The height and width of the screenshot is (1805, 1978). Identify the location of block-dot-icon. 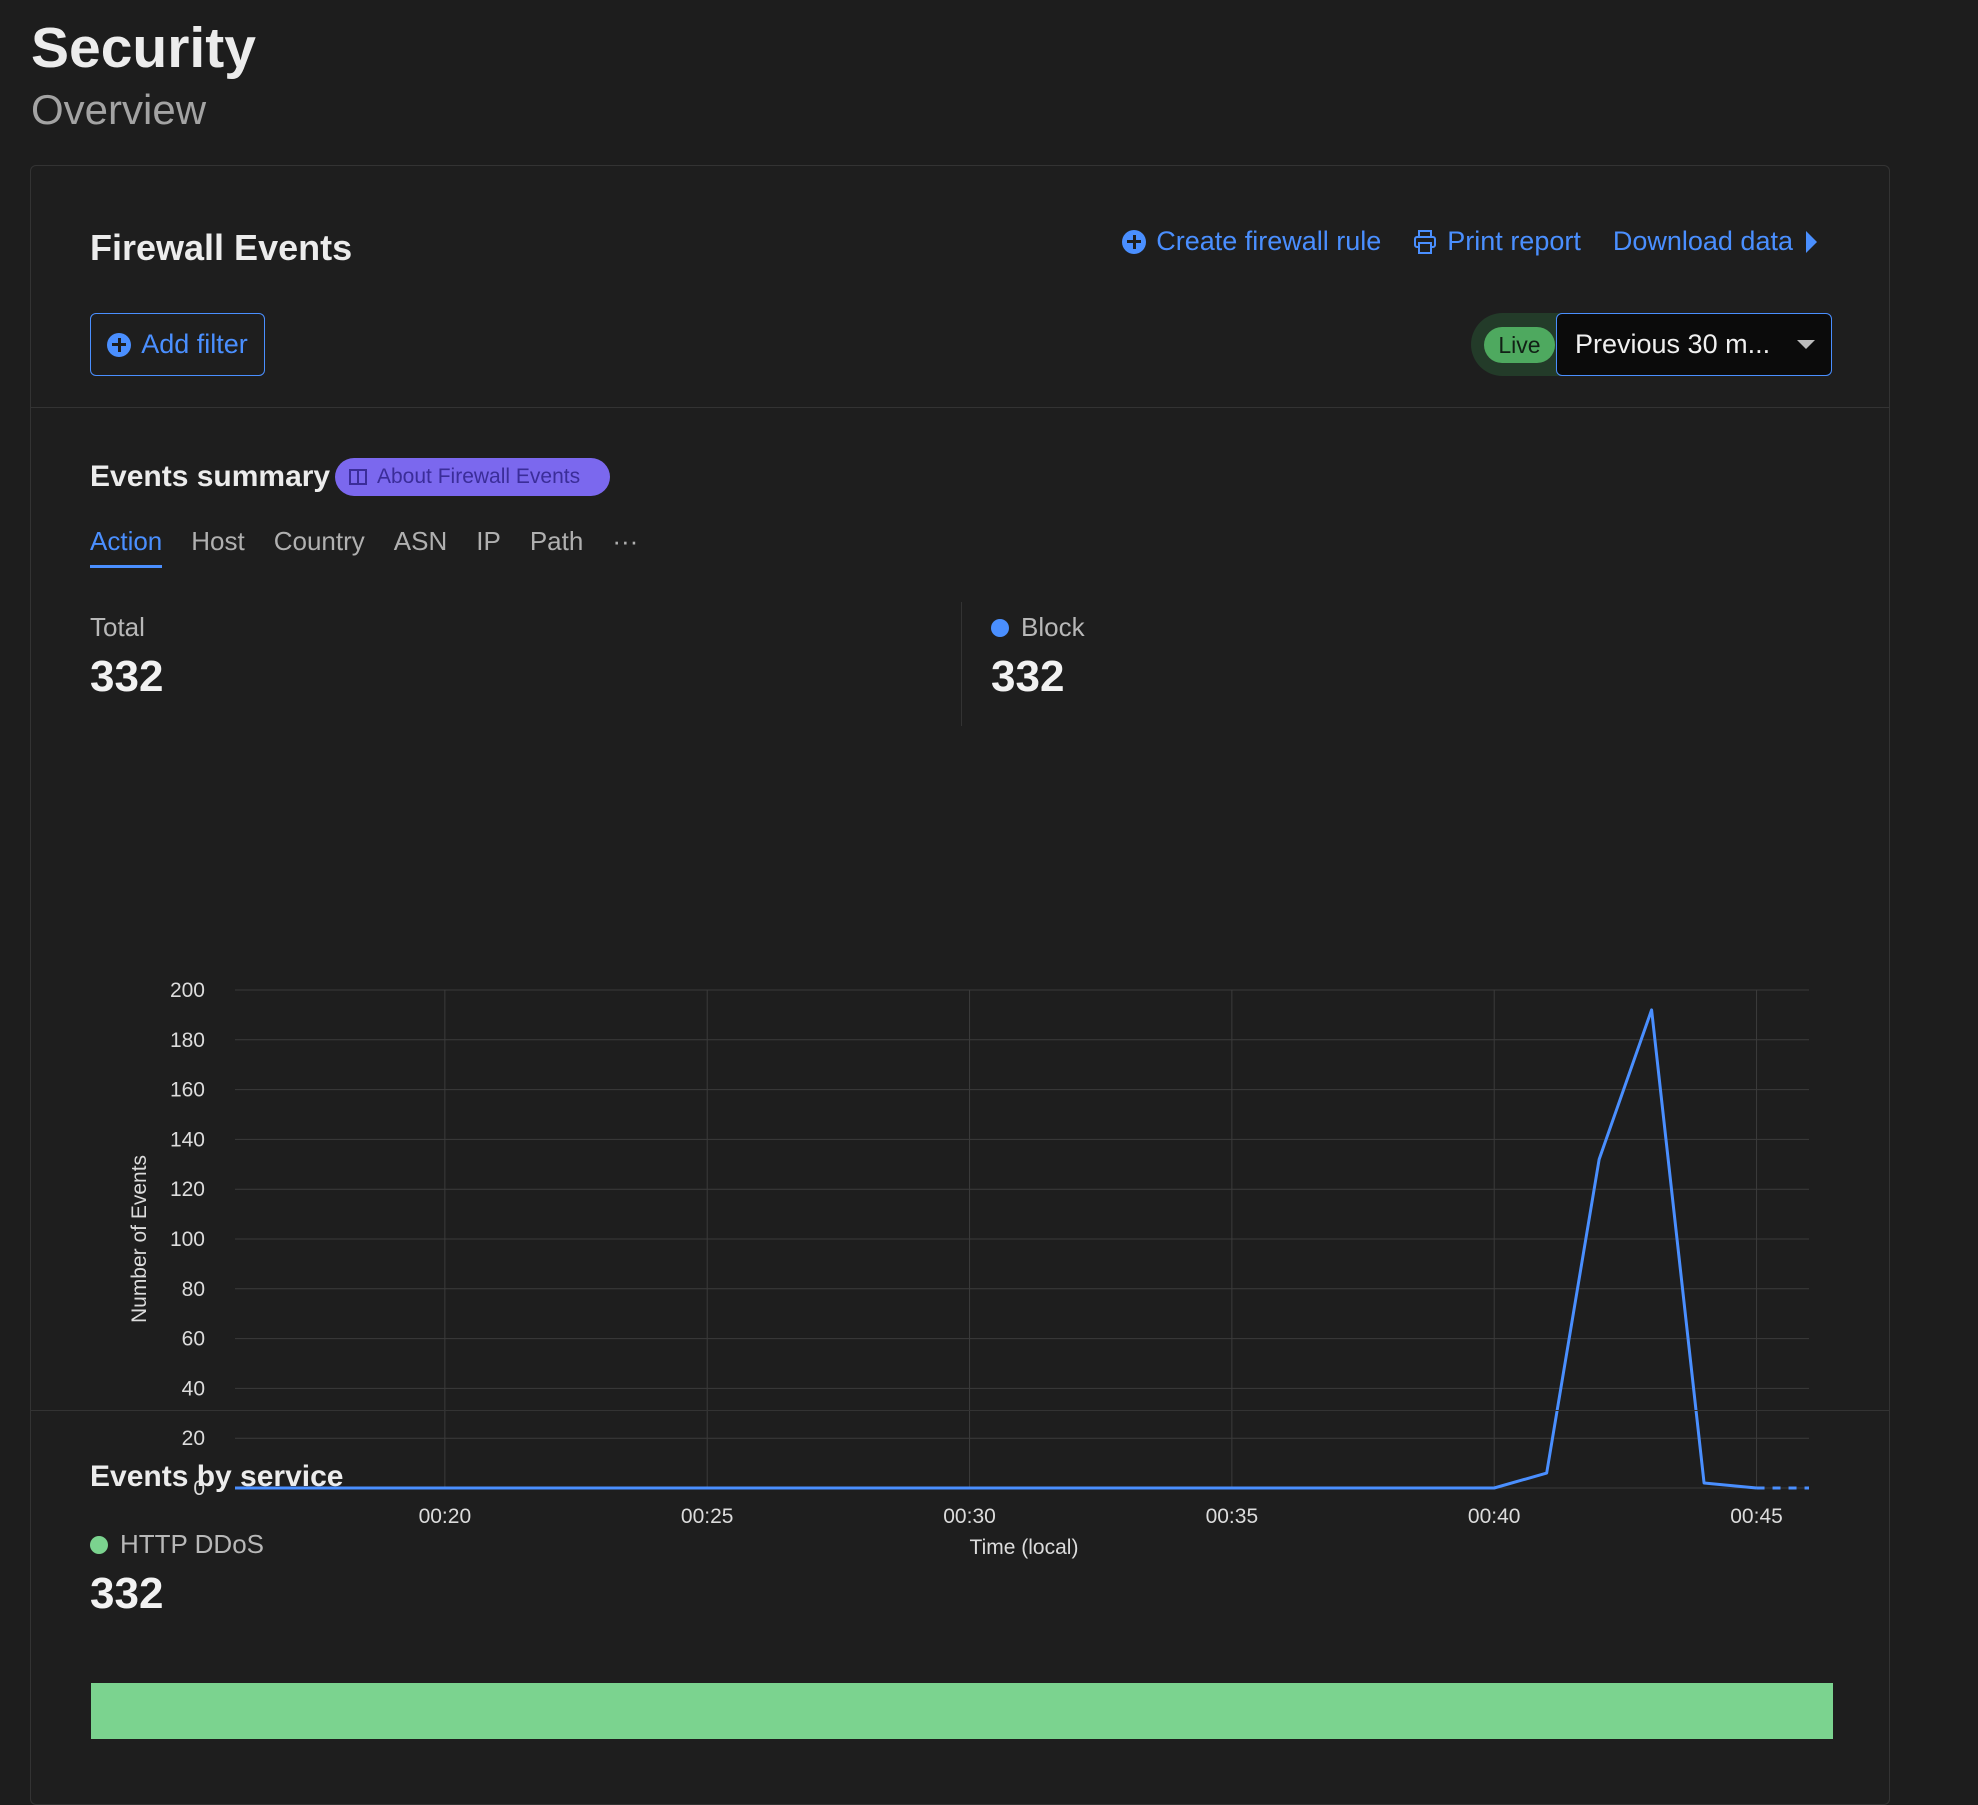
(1000, 627).